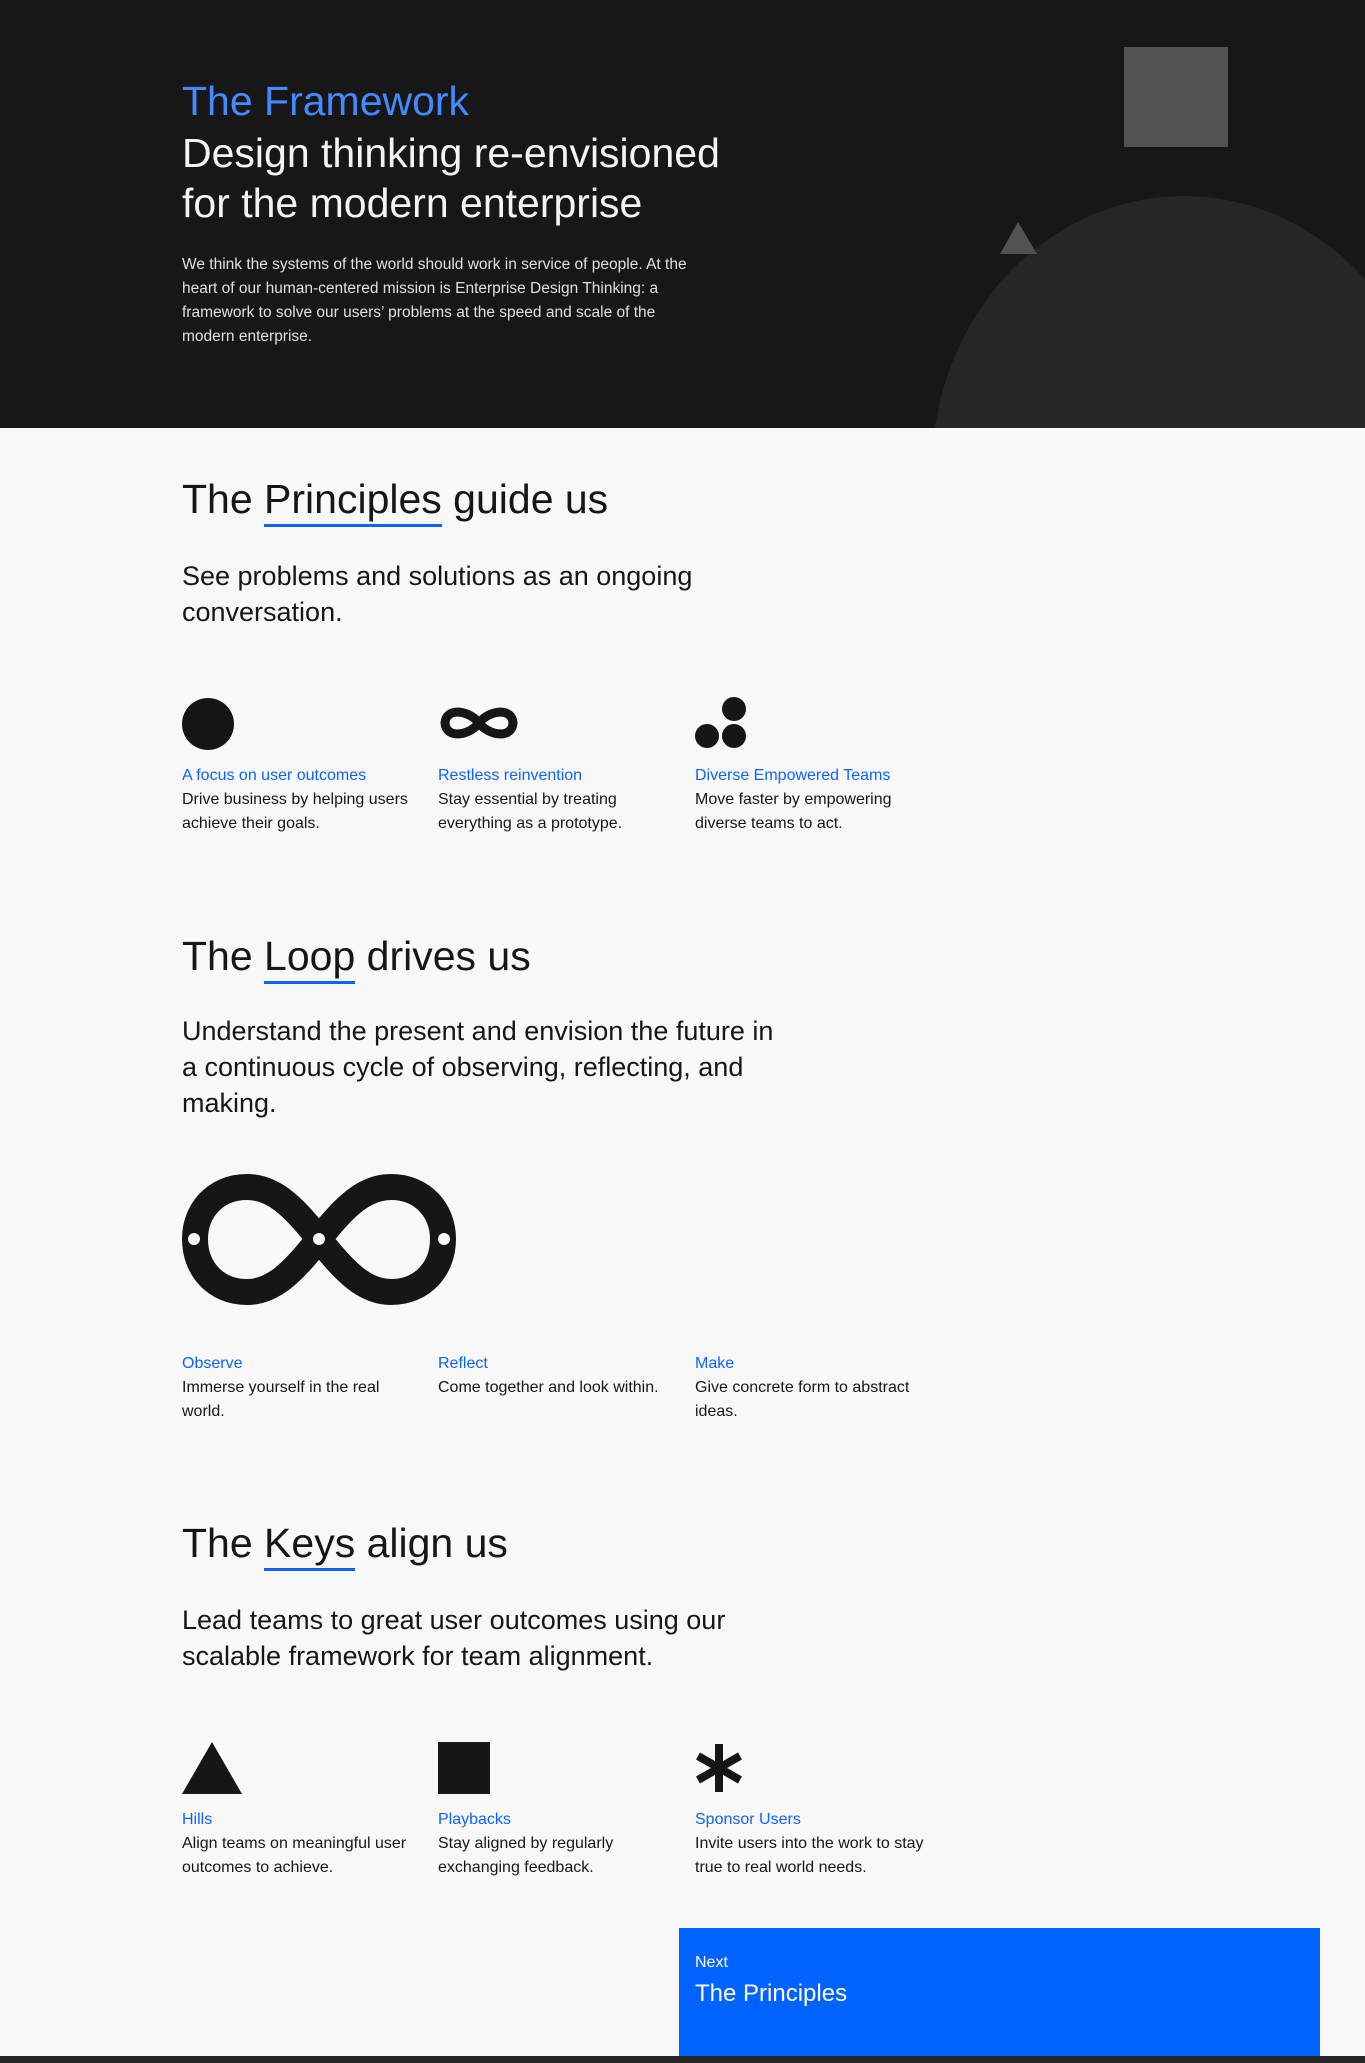  What do you see at coordinates (548, 1387) in the screenshot?
I see `loop-desc: Come together and look within.` at bounding box center [548, 1387].